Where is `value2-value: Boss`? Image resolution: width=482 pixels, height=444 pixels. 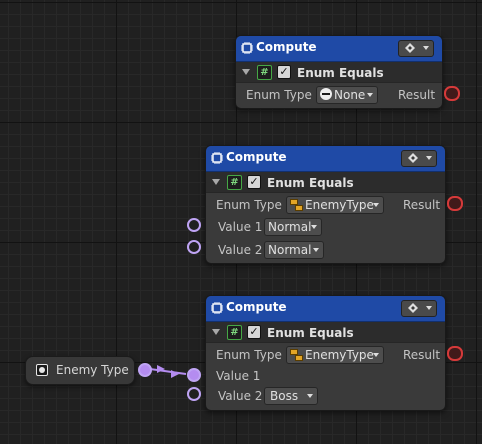
value2-value: Boss is located at coordinates (284, 396).